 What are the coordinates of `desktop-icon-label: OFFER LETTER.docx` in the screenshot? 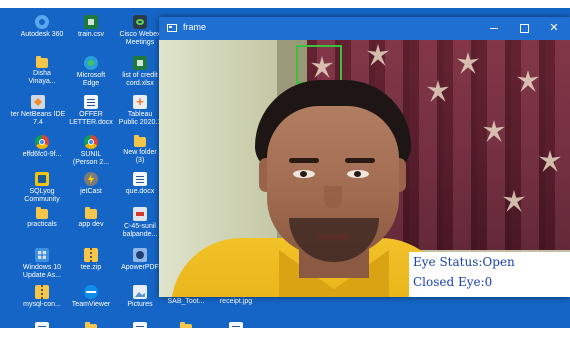 It's located at (91, 118).